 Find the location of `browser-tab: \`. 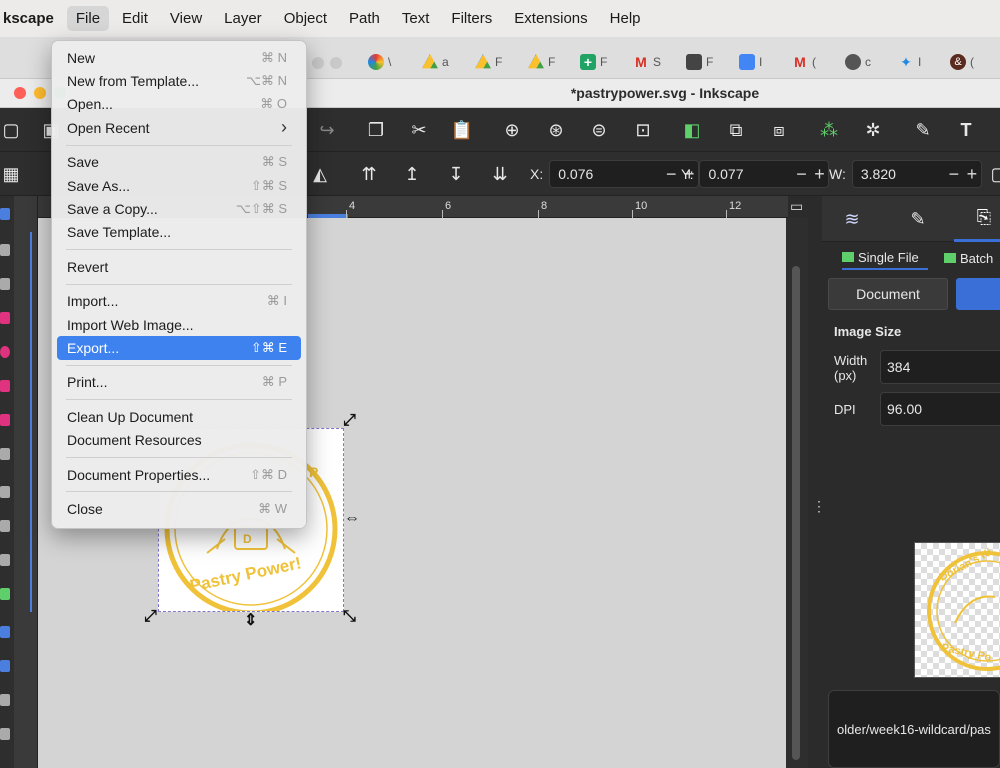

browser-tab: \ is located at coordinates (379, 62).